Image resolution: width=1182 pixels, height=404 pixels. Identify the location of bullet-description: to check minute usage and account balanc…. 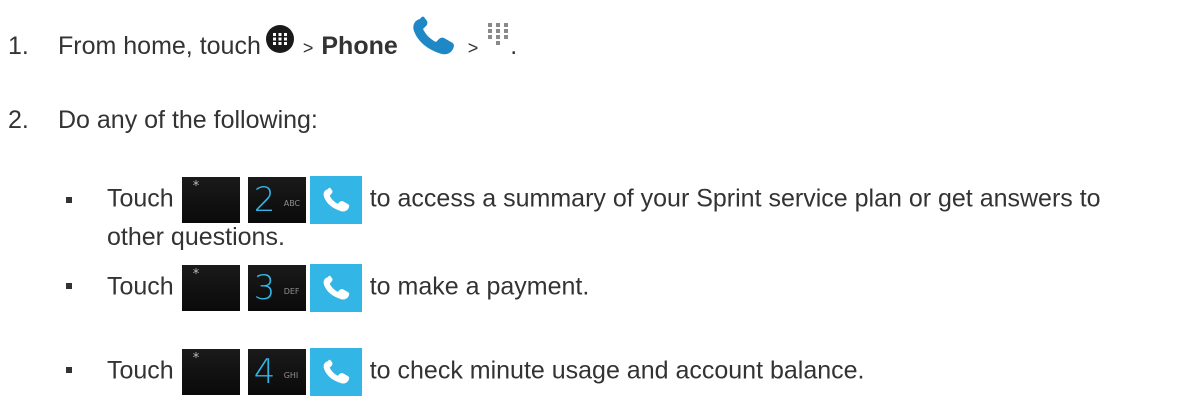
(617, 370).